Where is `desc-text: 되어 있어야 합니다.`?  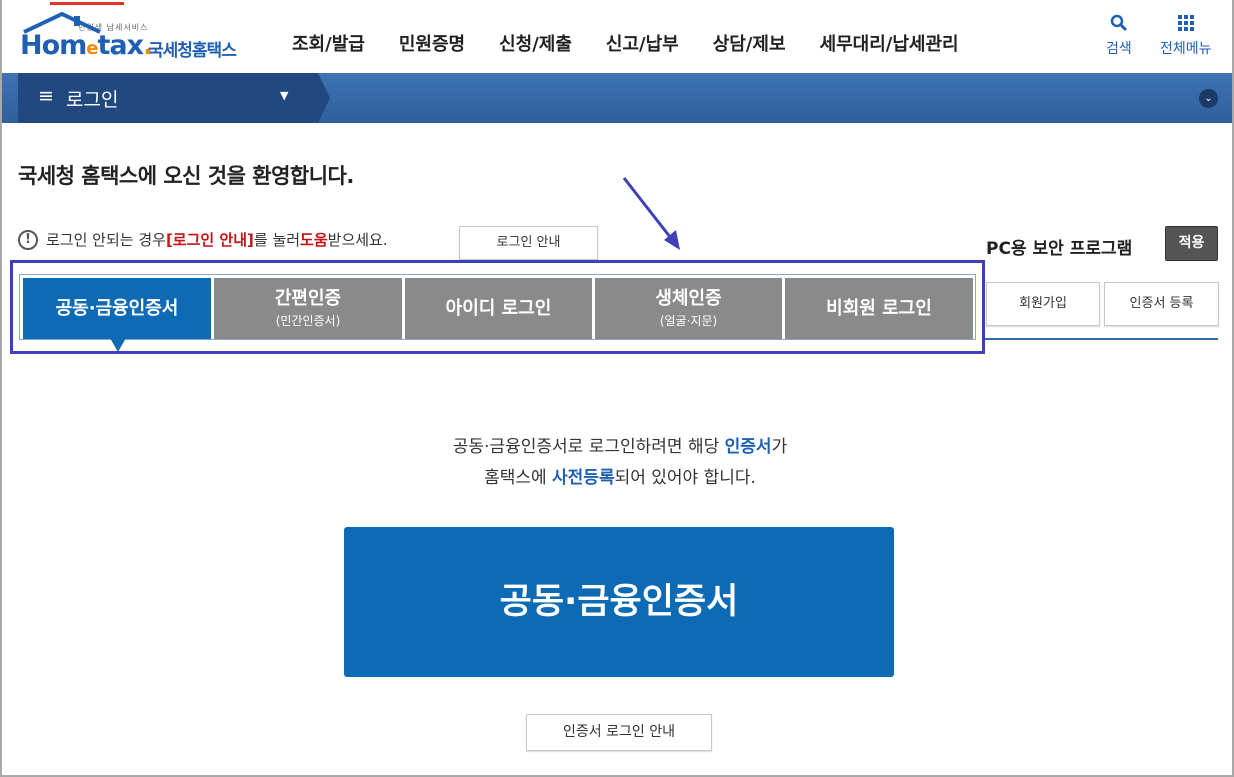
desc-text: 되어 있어야 합니다. is located at coordinates (685, 478).